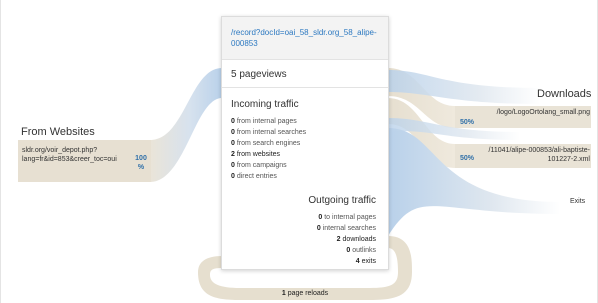 The image size is (598, 303). I want to click on outgoing-exits: 4 exits, so click(366, 262).